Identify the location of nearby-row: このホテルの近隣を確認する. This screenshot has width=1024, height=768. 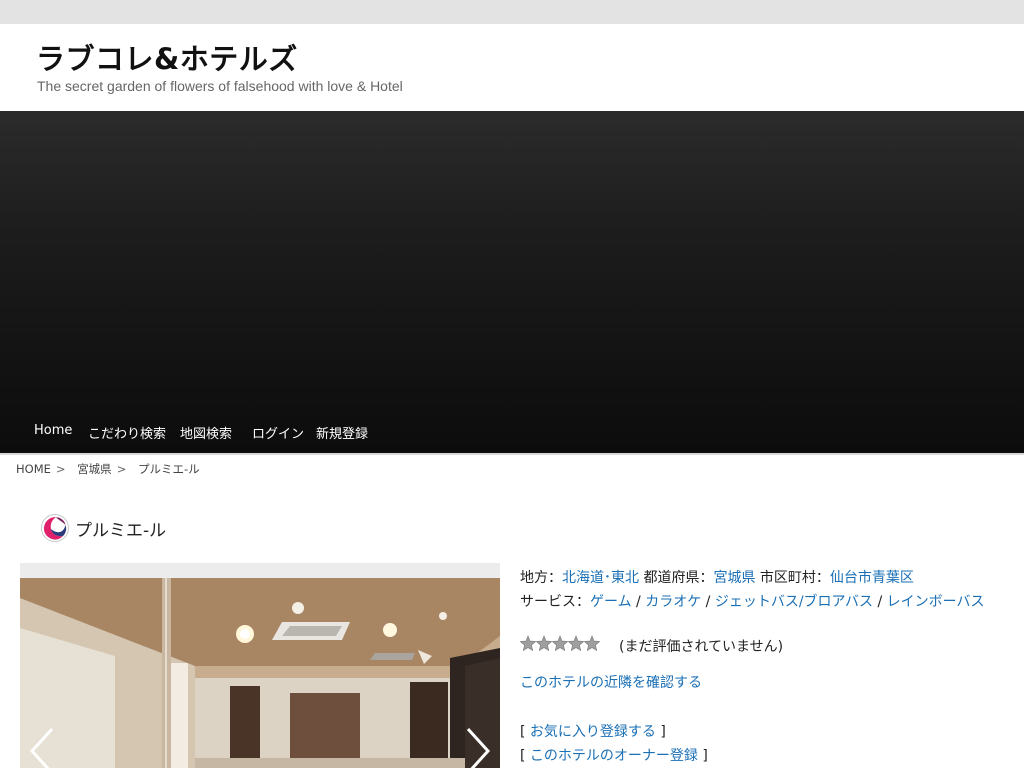
(611, 682).